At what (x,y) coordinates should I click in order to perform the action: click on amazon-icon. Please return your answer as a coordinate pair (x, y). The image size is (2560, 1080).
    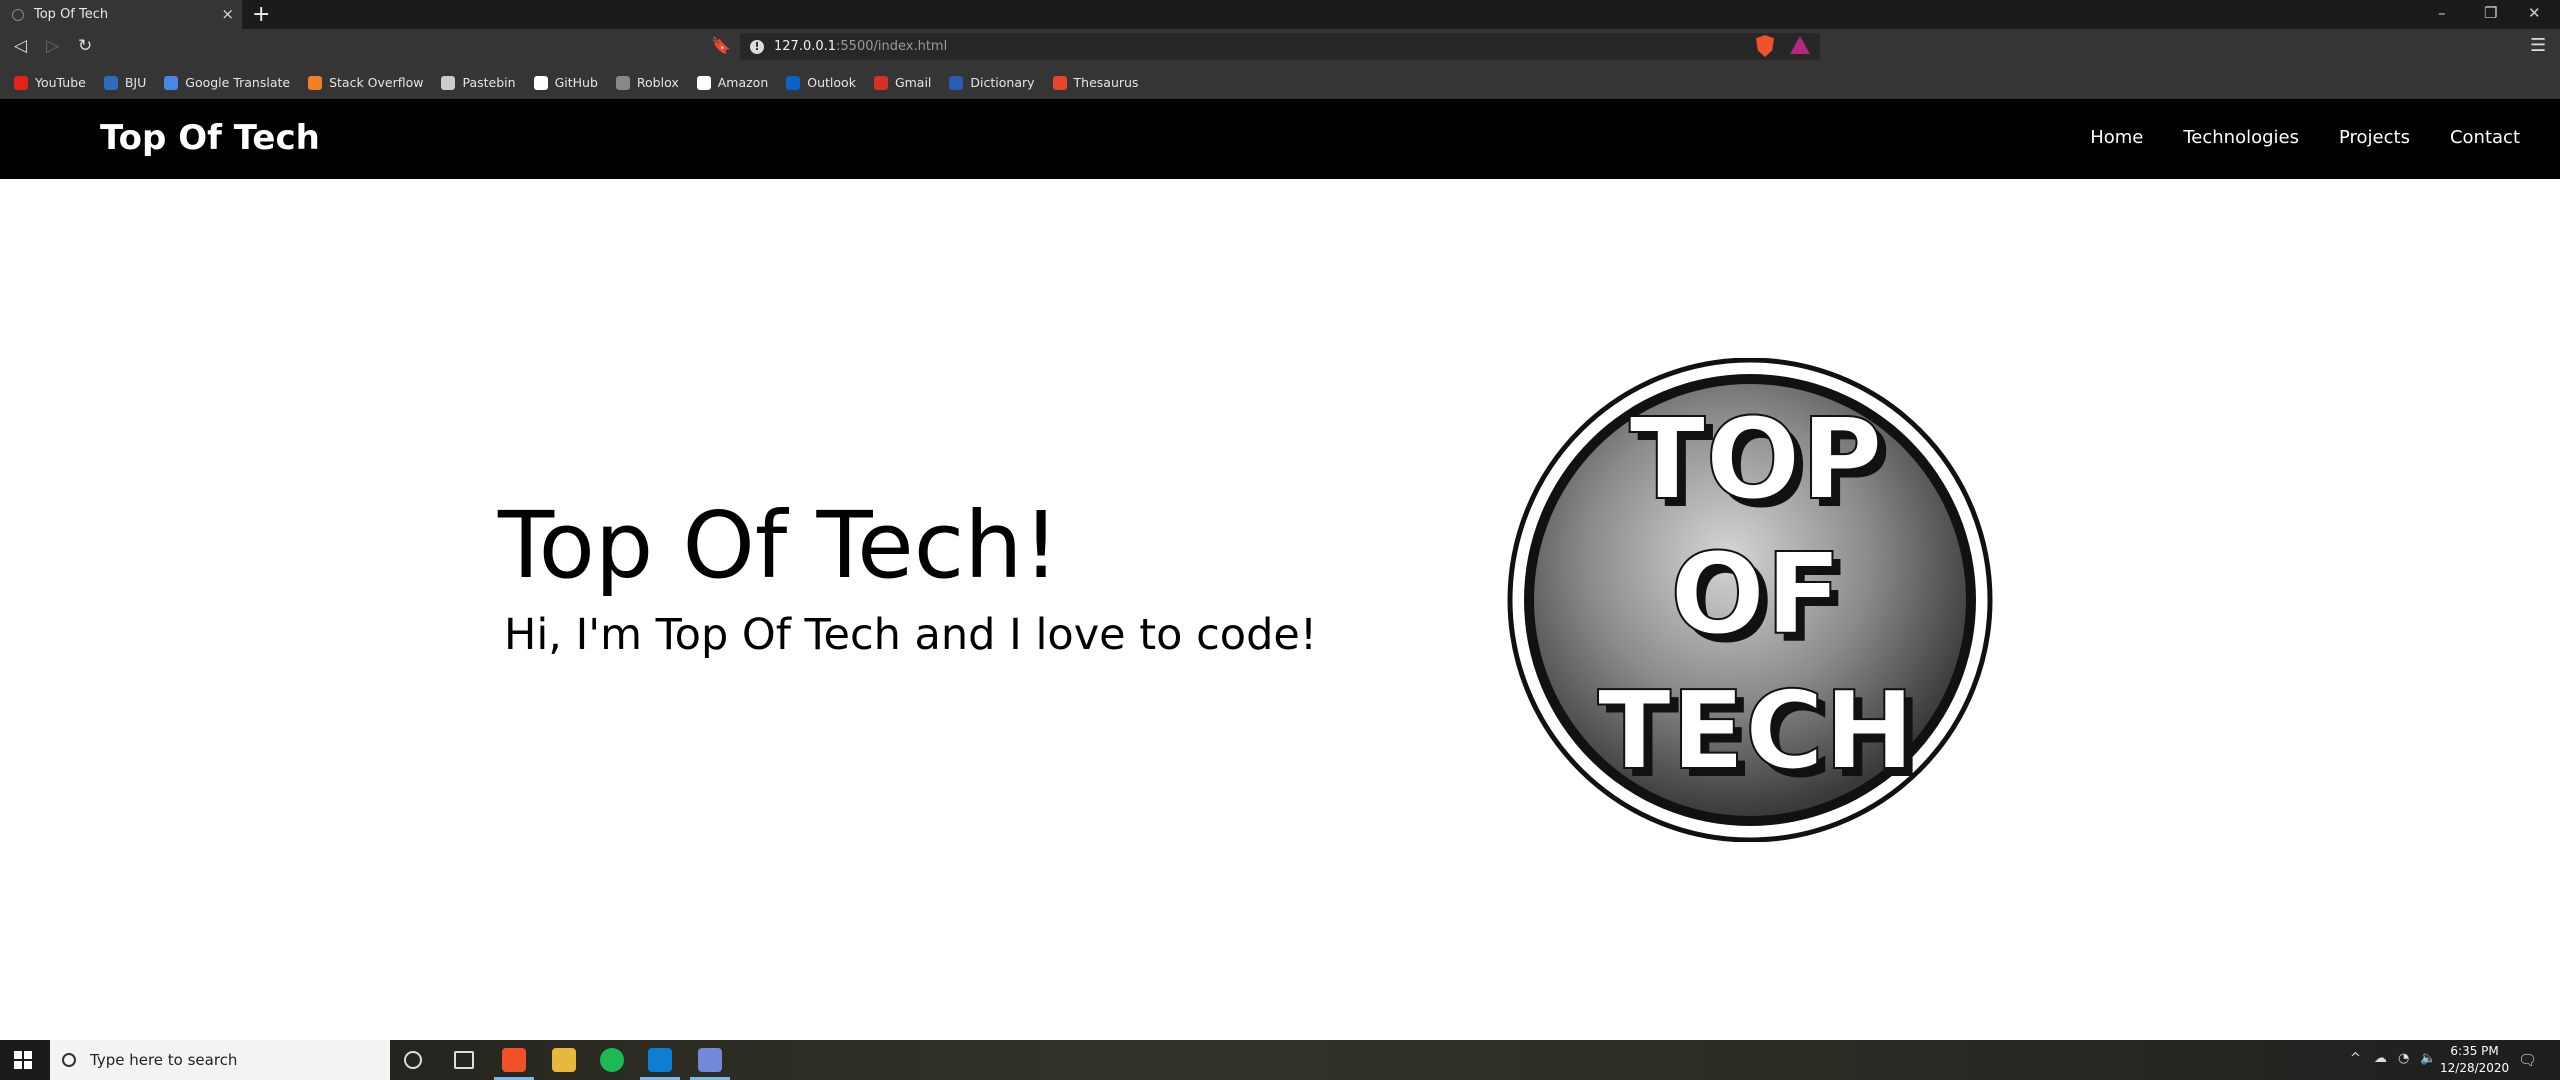
    Looking at the image, I should click on (703, 82).